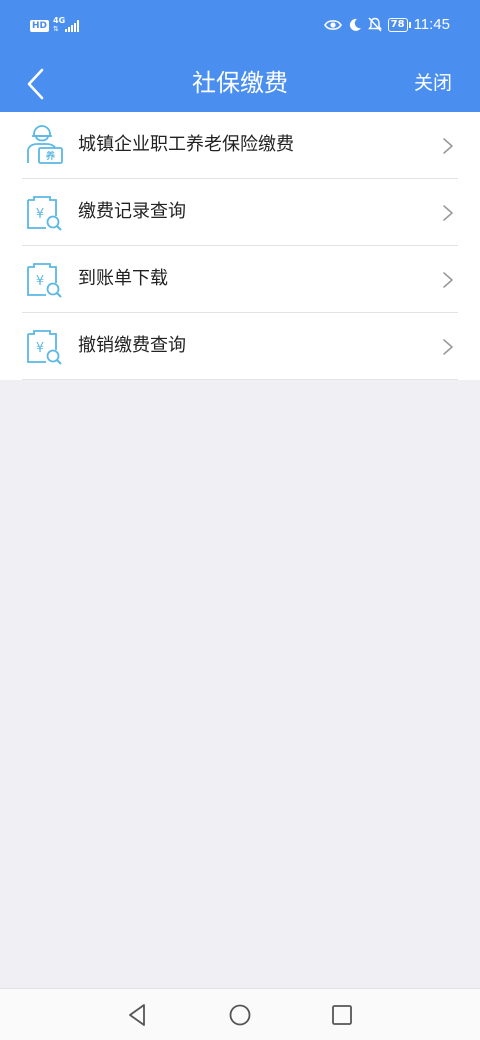  Describe the element at coordinates (56, 29) in the screenshot. I see `data-arrows-icon: ⇅` at that location.